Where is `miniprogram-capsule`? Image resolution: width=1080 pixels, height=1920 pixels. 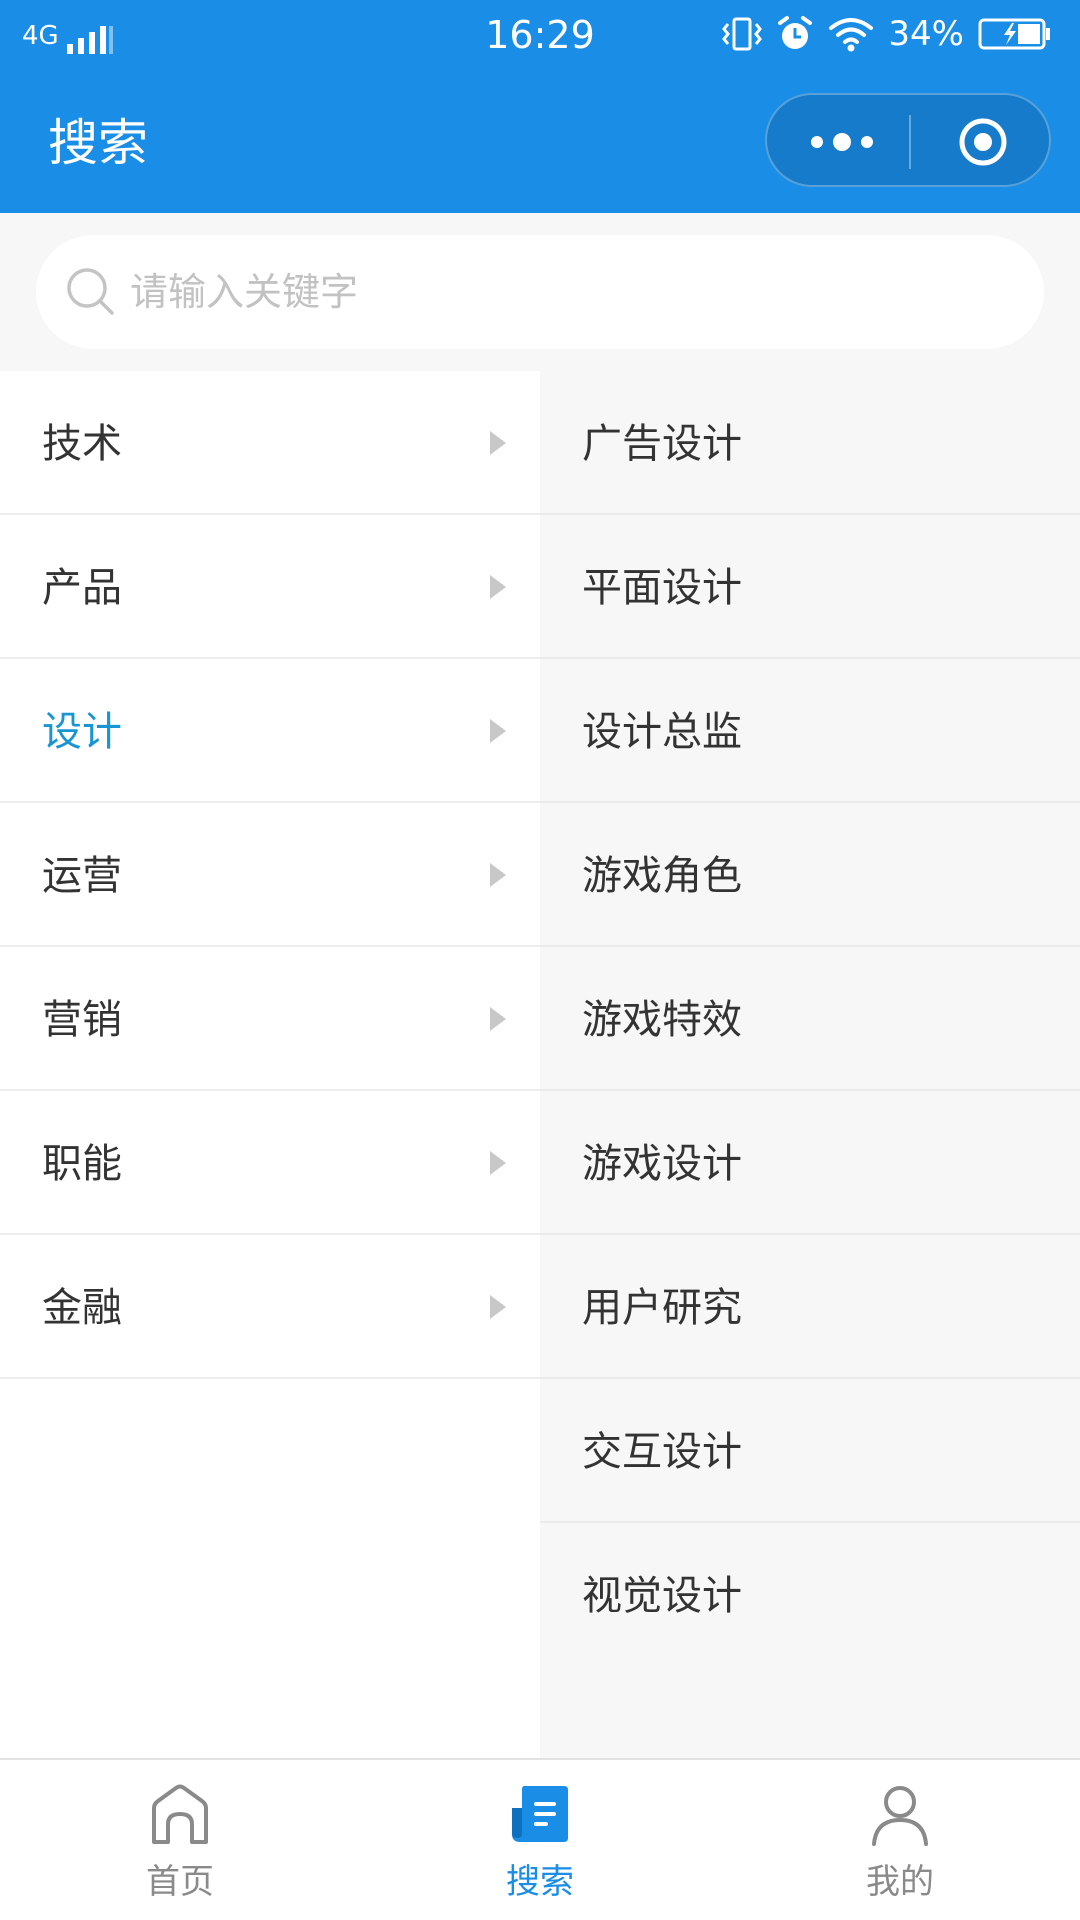 miniprogram-capsule is located at coordinates (908, 140).